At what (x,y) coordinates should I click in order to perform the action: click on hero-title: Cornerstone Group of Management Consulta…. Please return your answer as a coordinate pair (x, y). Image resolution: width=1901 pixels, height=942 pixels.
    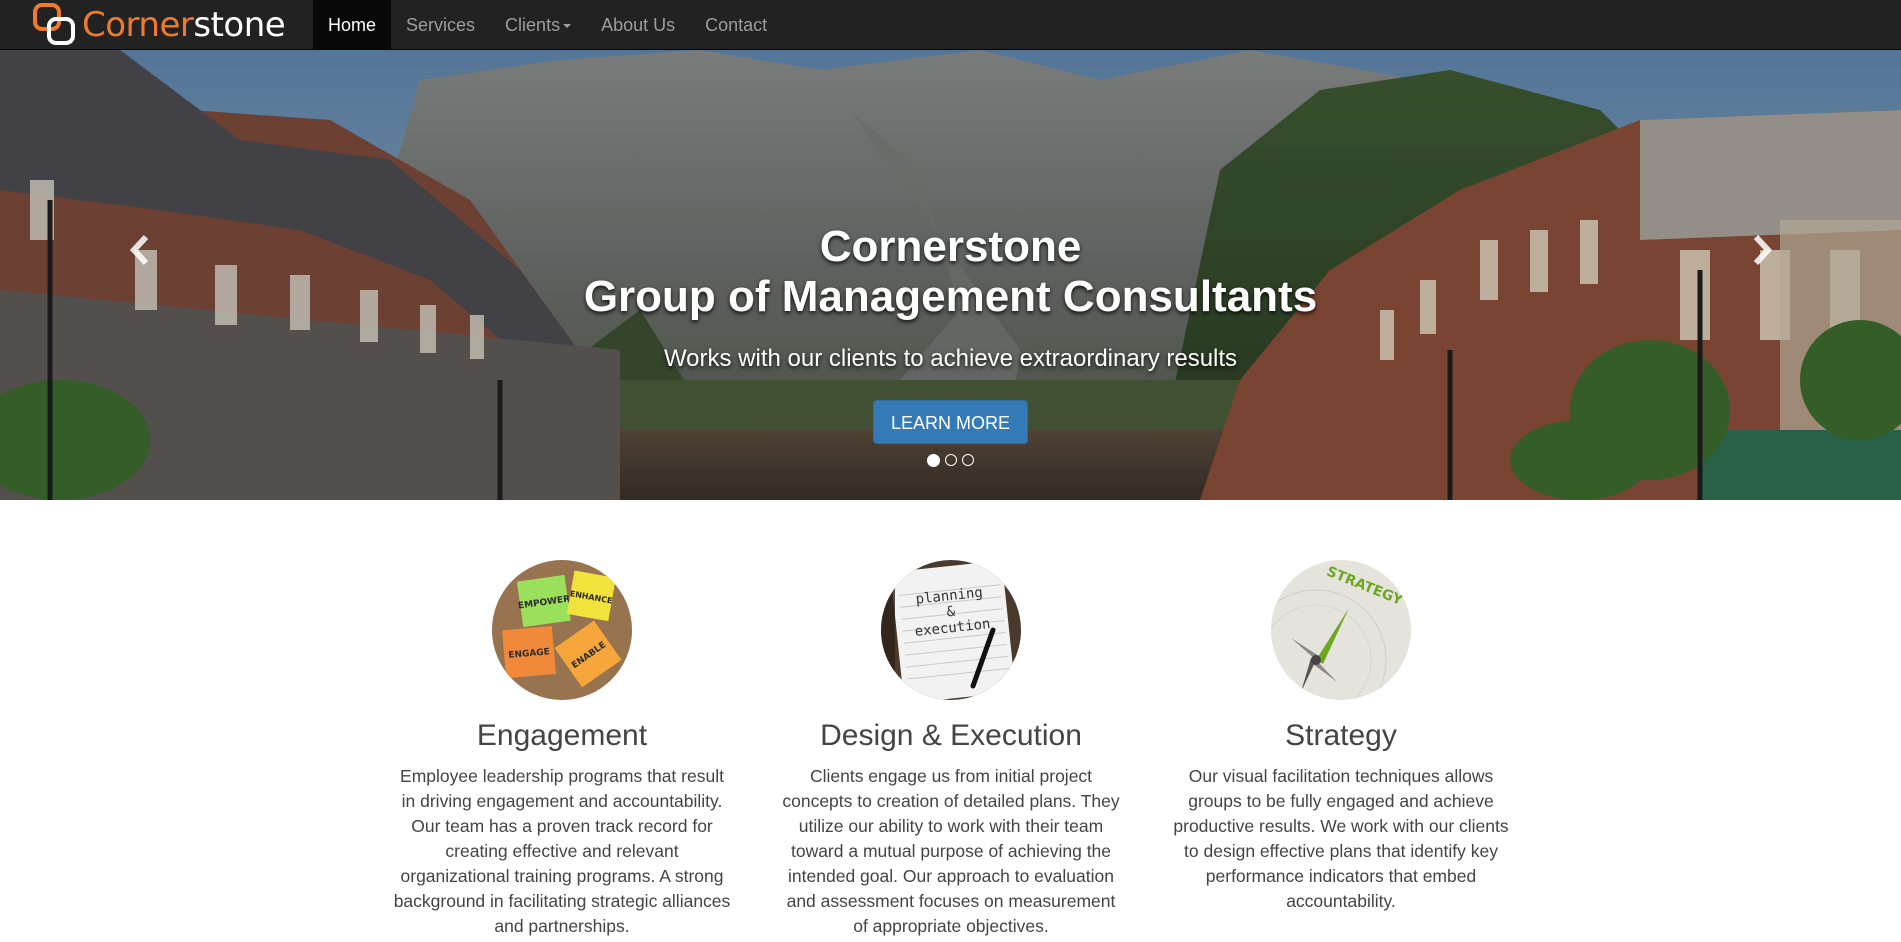
    Looking at the image, I should click on (950, 272).